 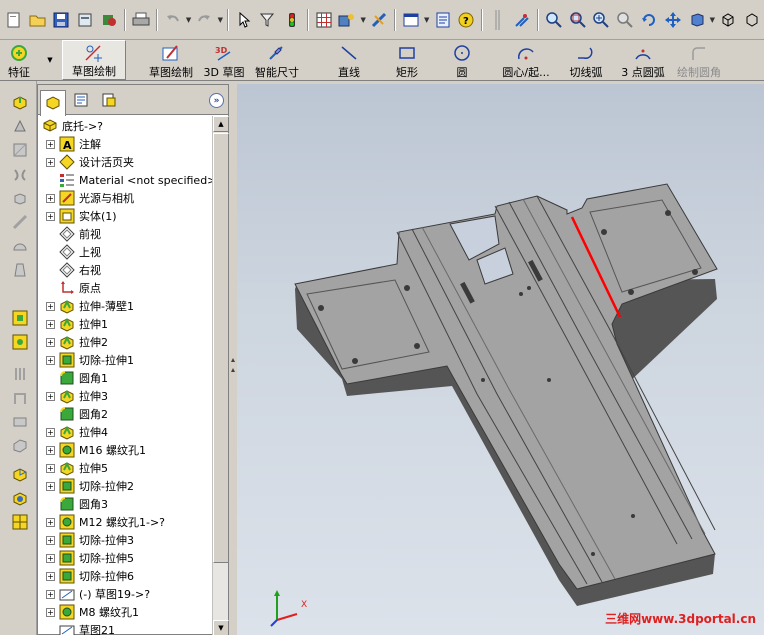 I want to click on zoom-to-fit-icon, so click(x=554, y=20).